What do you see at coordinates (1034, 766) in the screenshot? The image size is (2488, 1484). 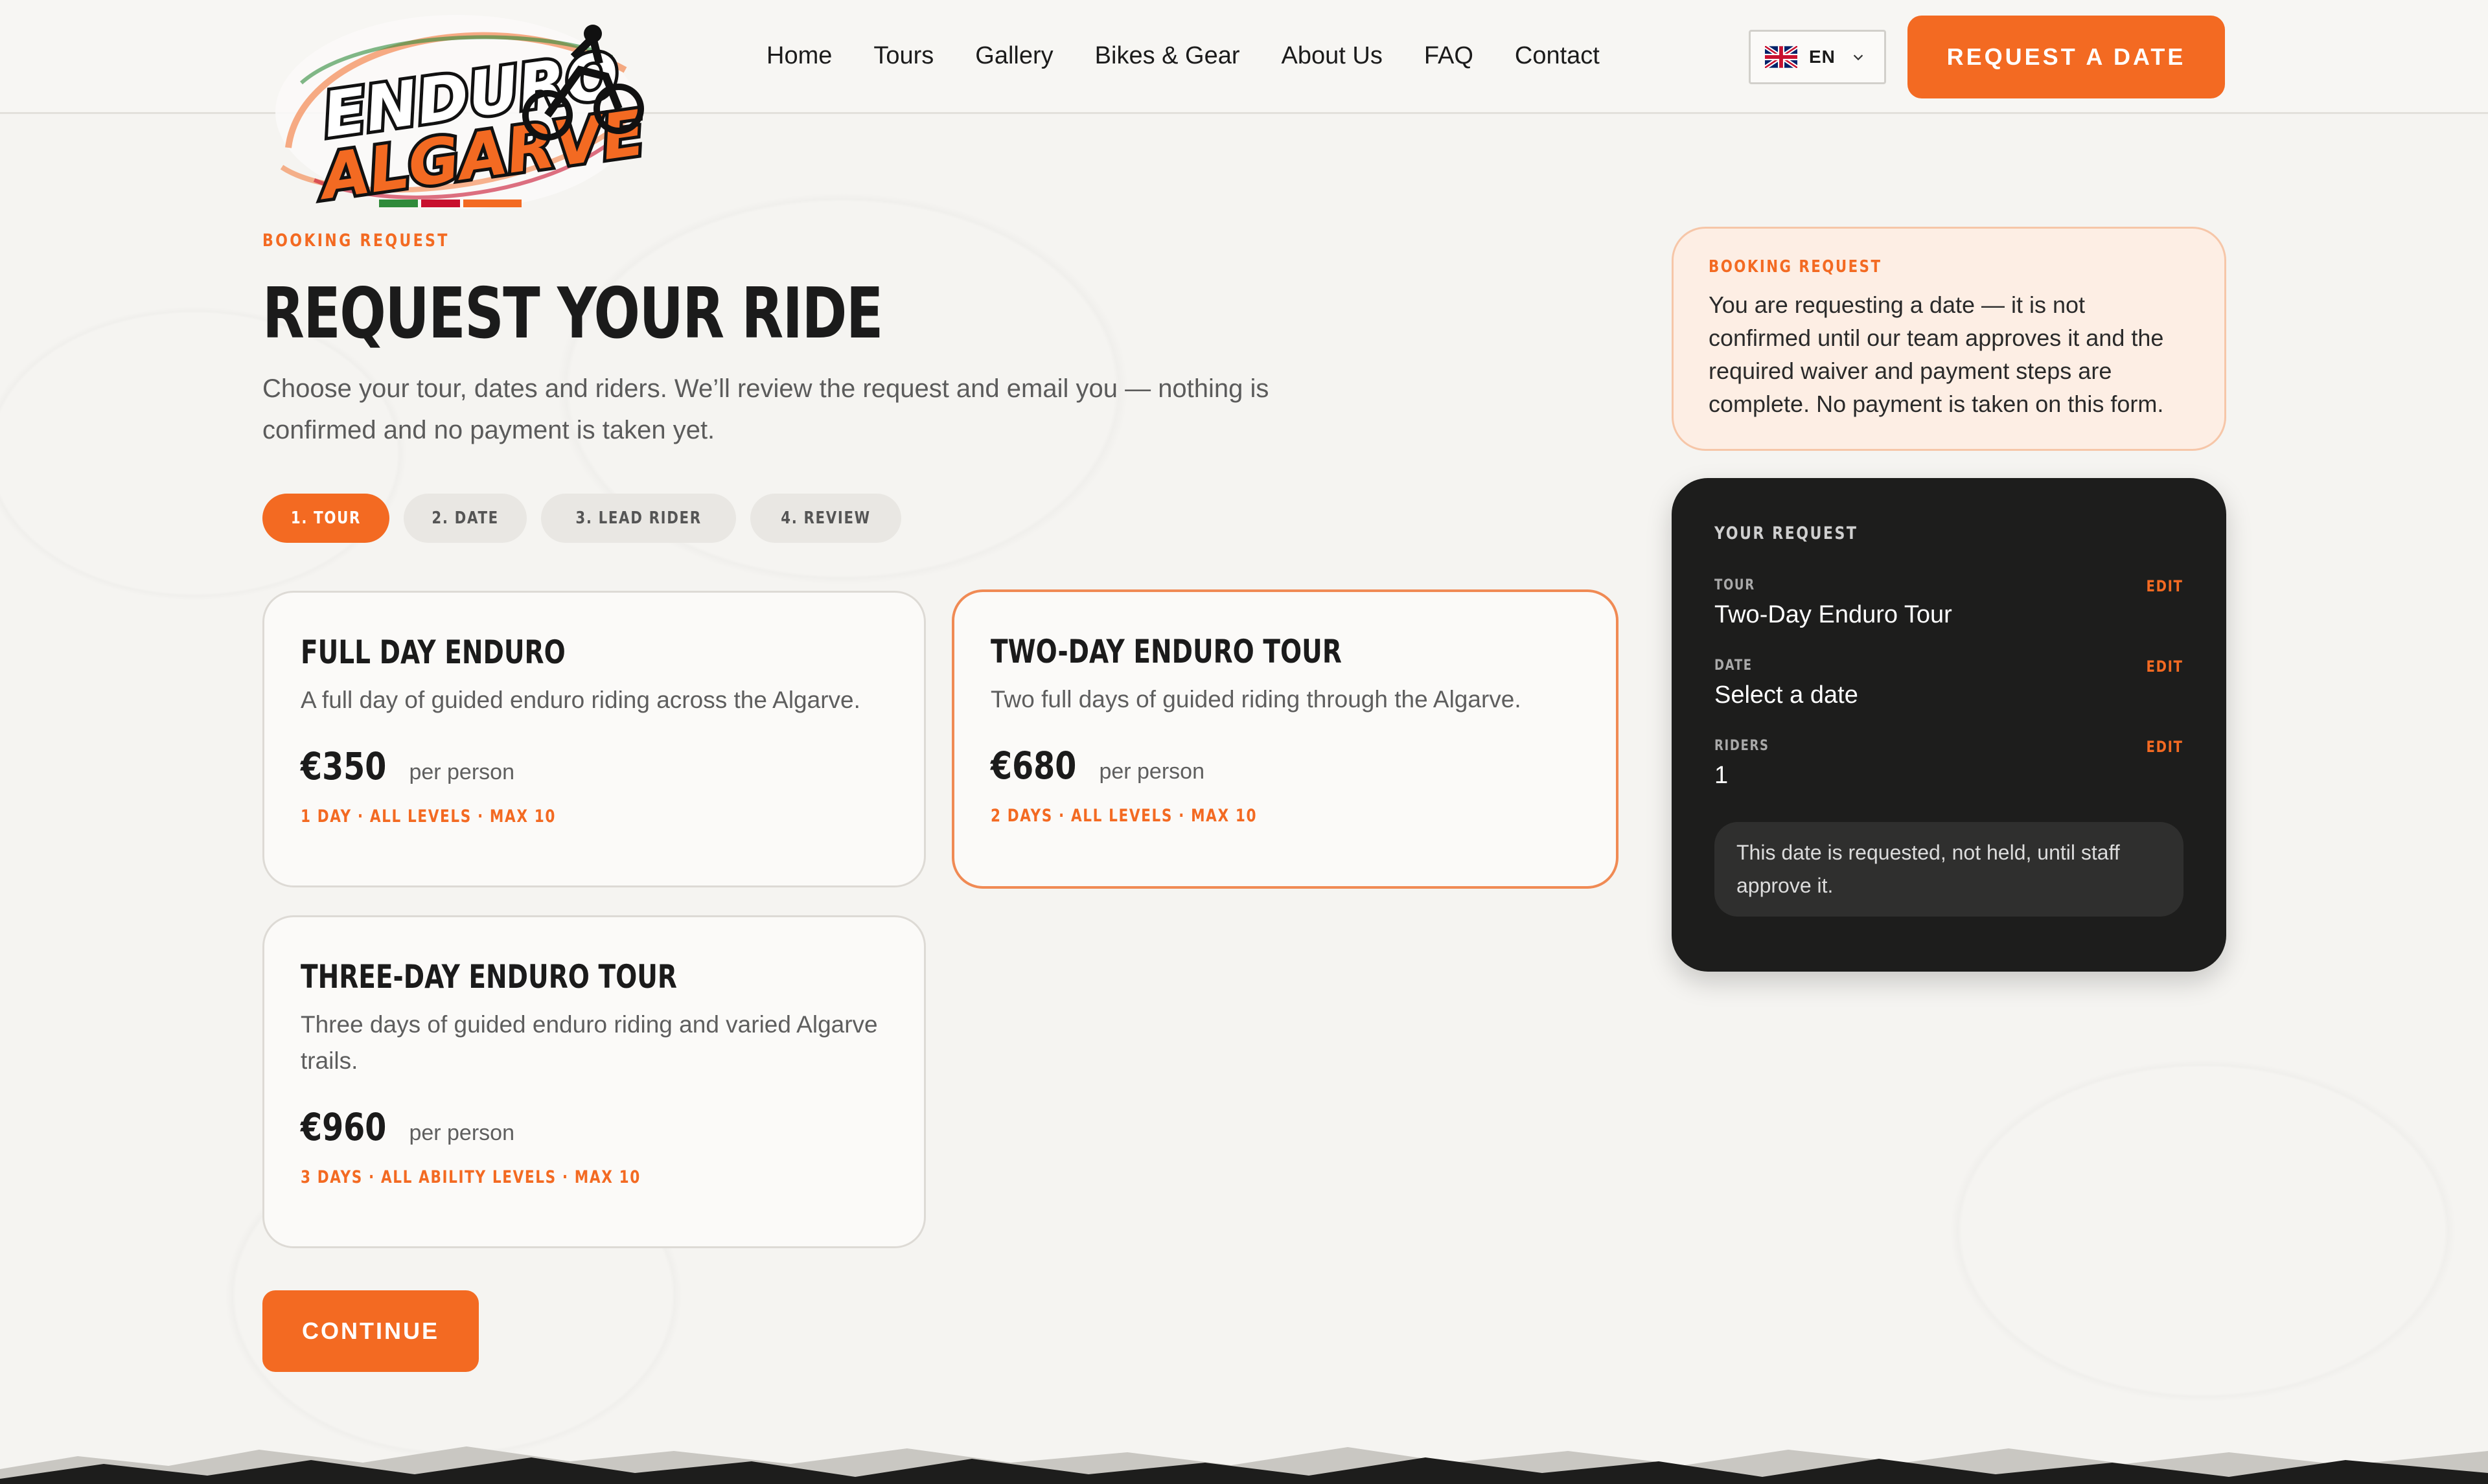 I see `tour-price: €680` at bounding box center [1034, 766].